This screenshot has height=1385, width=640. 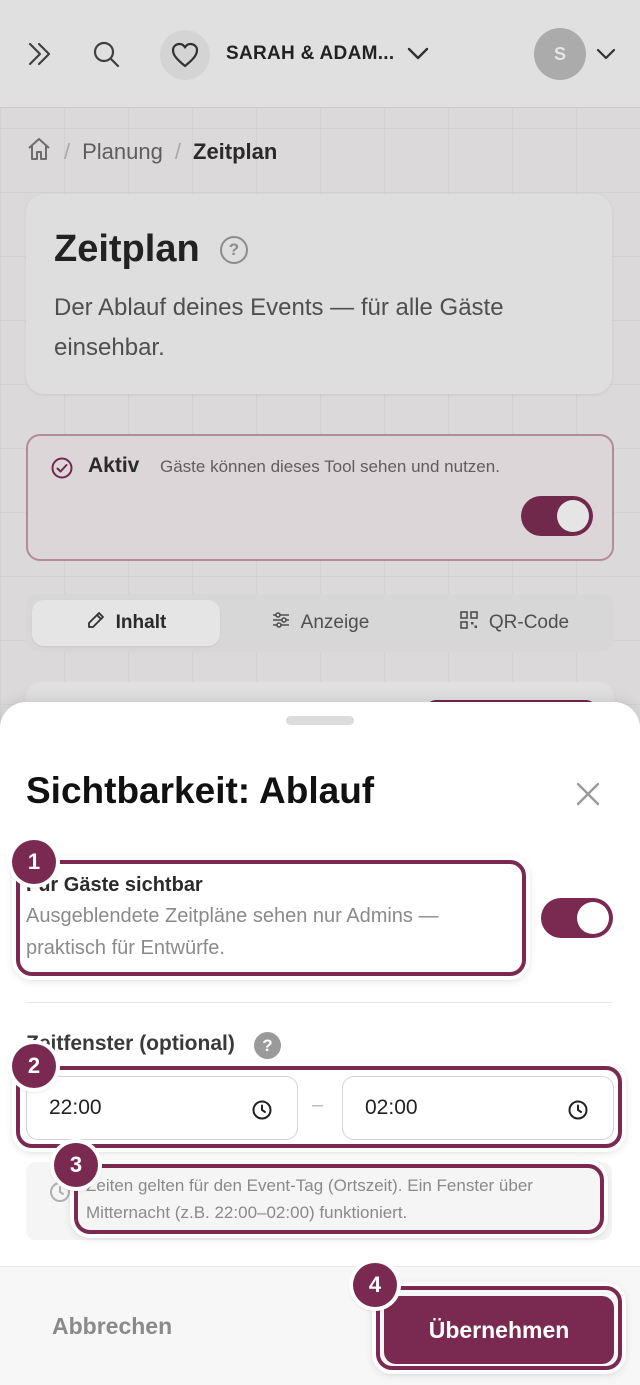 What do you see at coordinates (112, 1326) in the screenshot?
I see `cancel-button: Abbrechen` at bounding box center [112, 1326].